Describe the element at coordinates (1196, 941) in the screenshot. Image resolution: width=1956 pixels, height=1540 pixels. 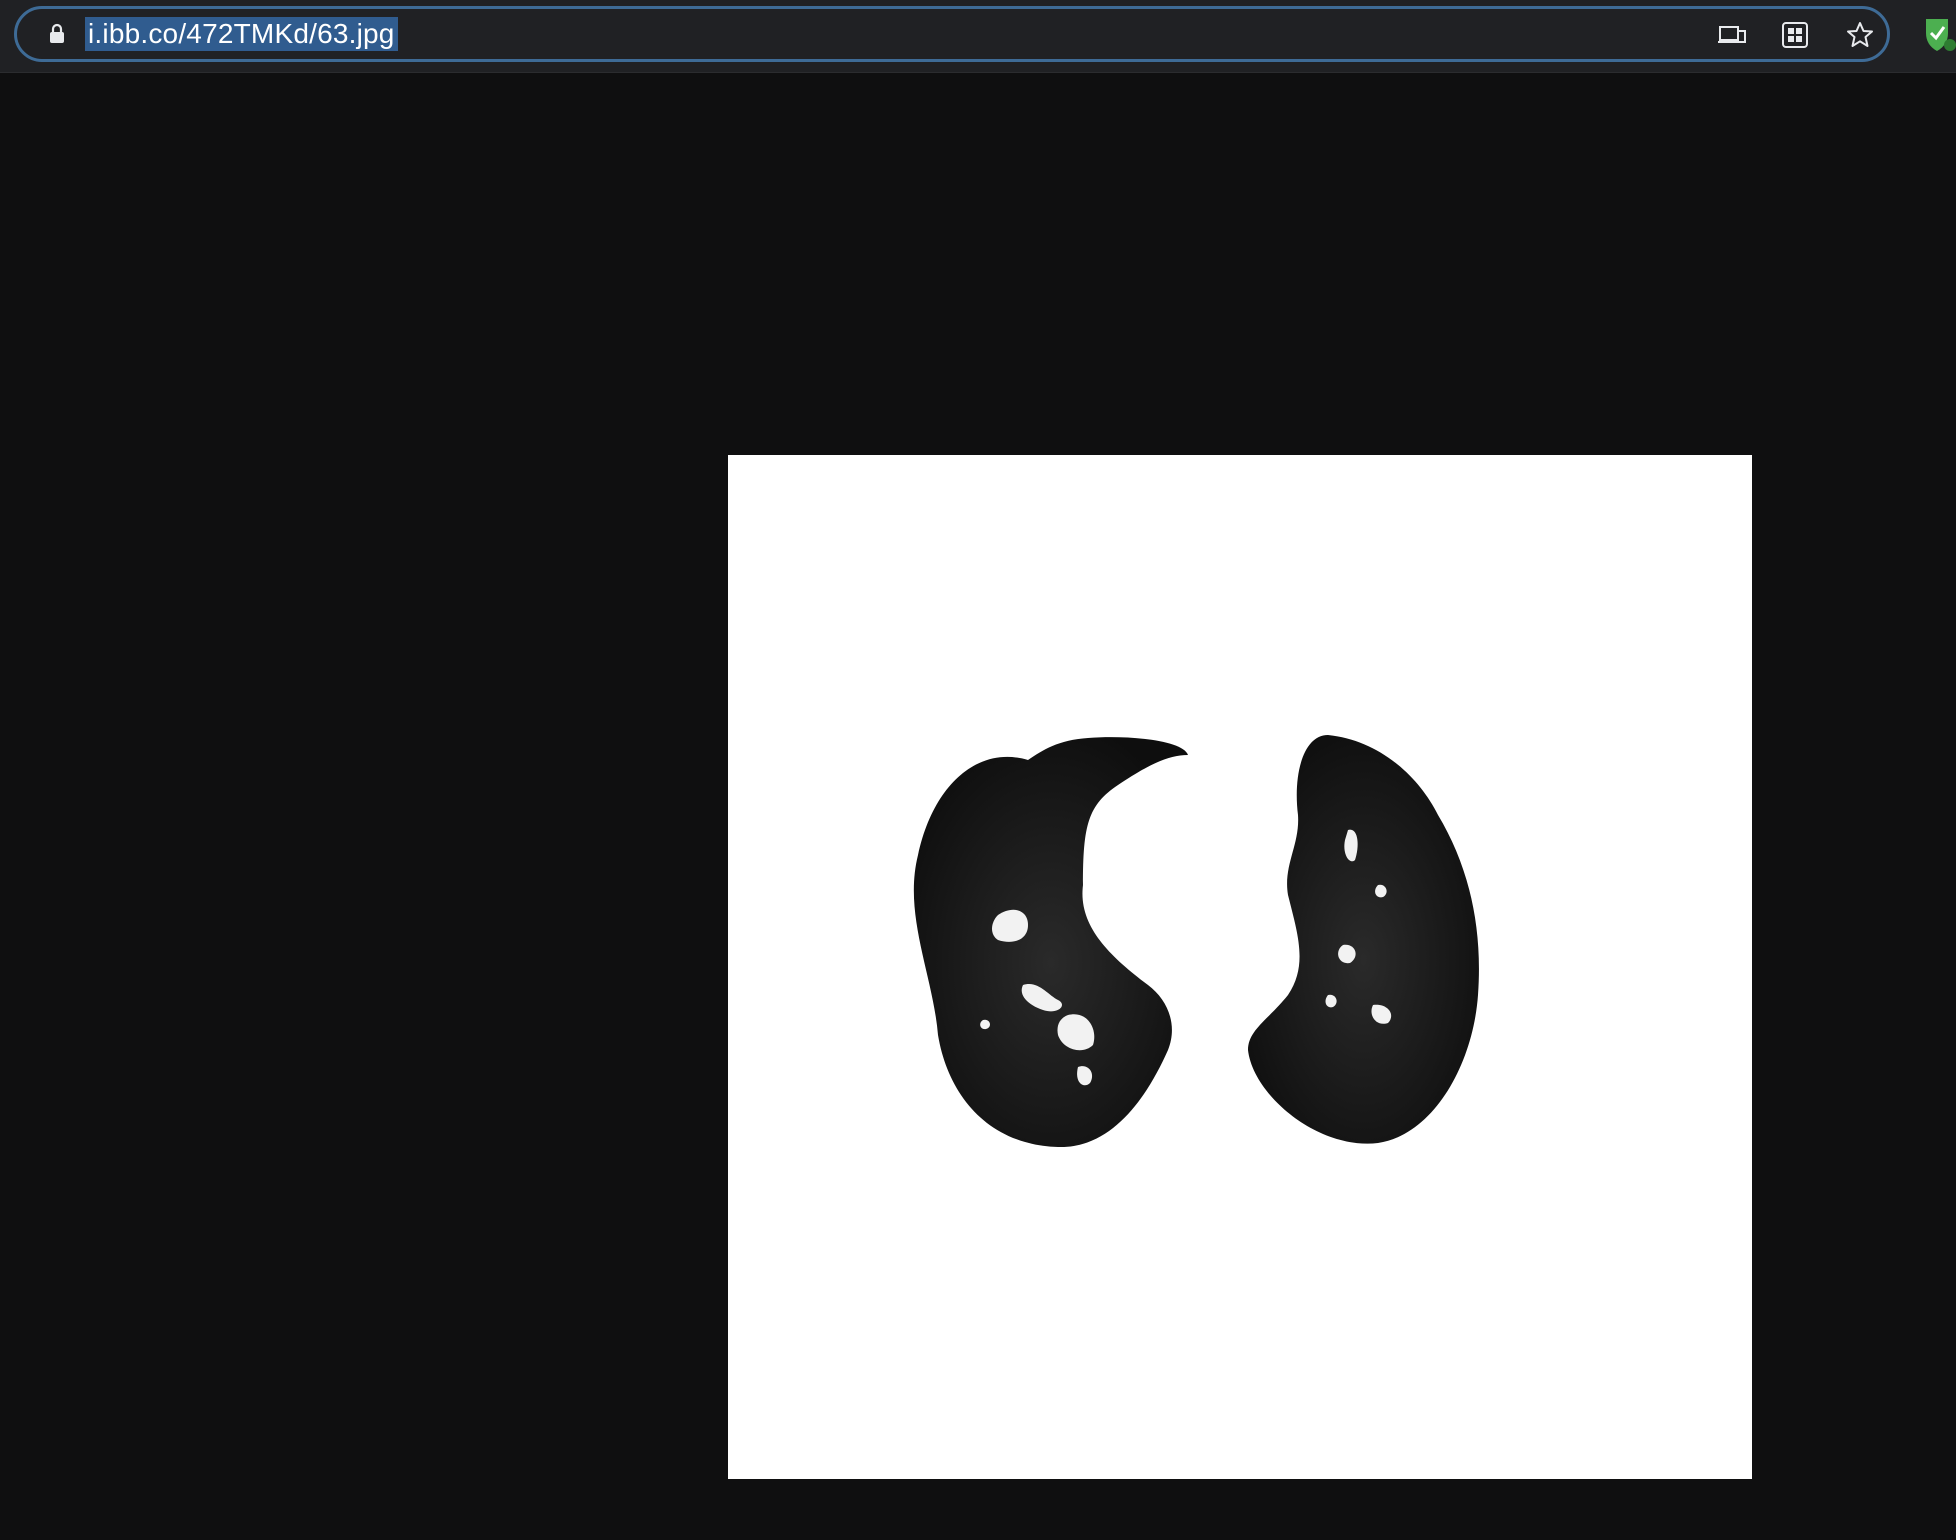
I see `lung-mask-graphic` at that location.